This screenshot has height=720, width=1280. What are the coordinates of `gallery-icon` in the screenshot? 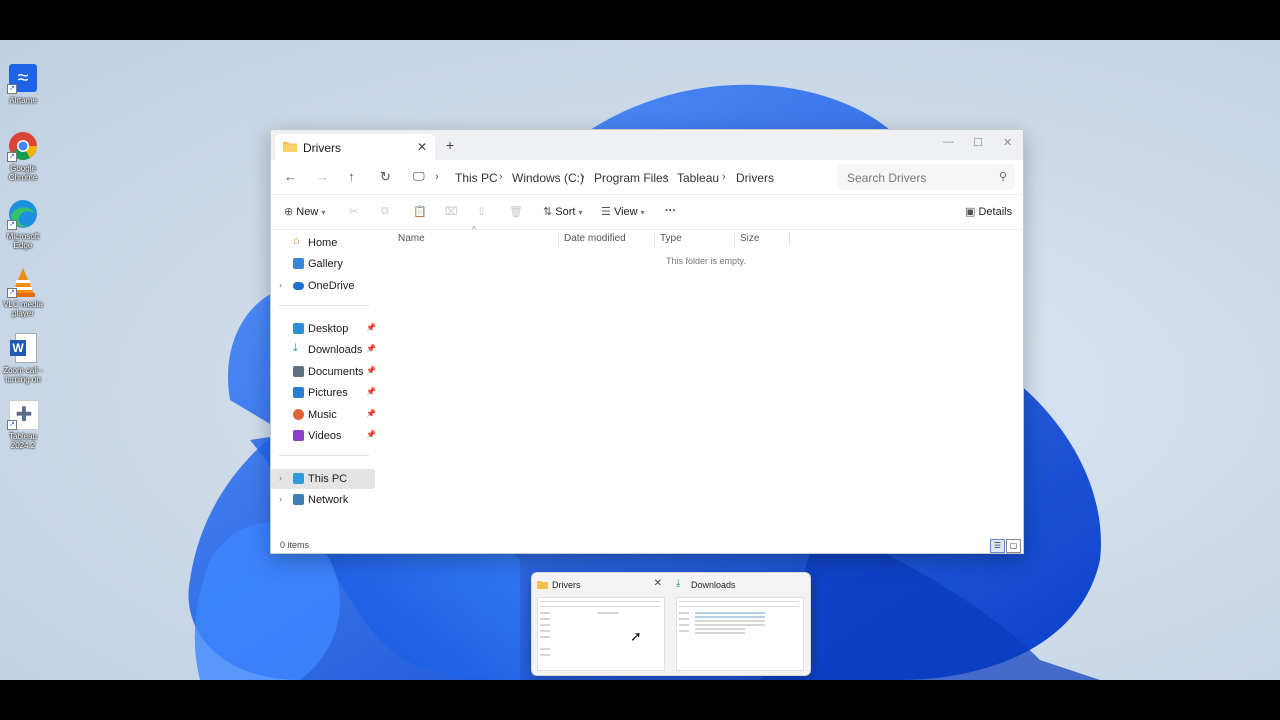 It's located at (298, 263).